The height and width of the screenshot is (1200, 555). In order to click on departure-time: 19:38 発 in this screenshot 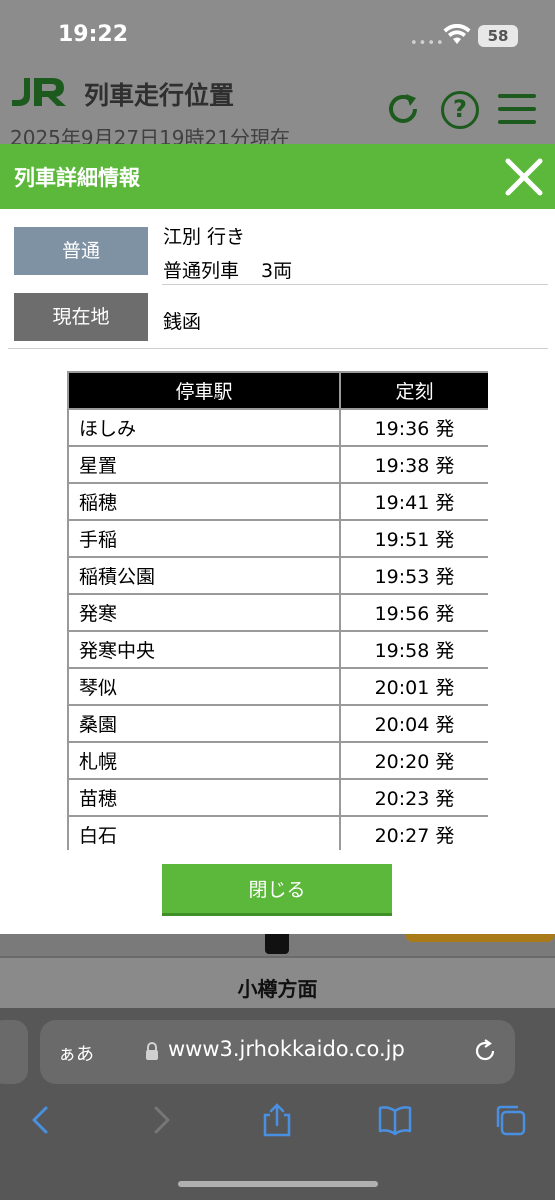, I will do `click(413, 464)`.